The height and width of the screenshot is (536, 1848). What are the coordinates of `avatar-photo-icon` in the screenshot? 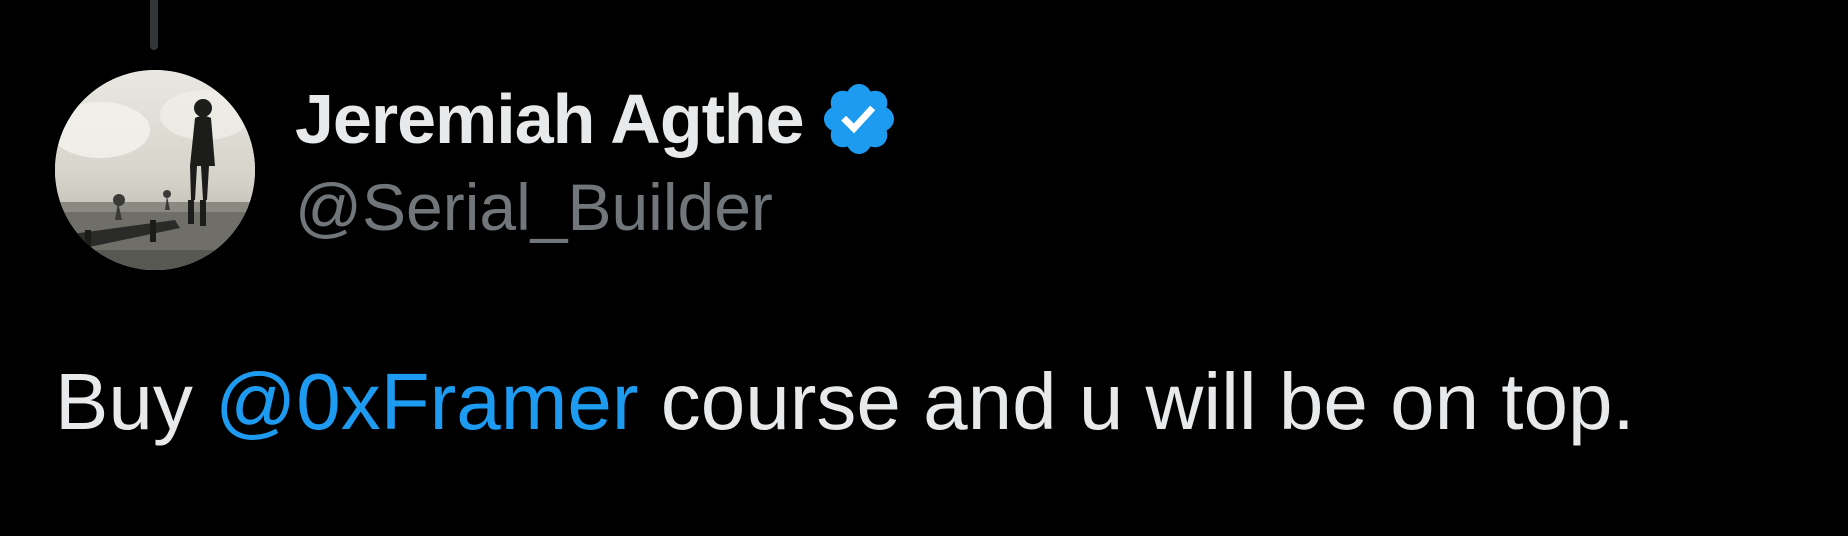 It's located at (155, 170).